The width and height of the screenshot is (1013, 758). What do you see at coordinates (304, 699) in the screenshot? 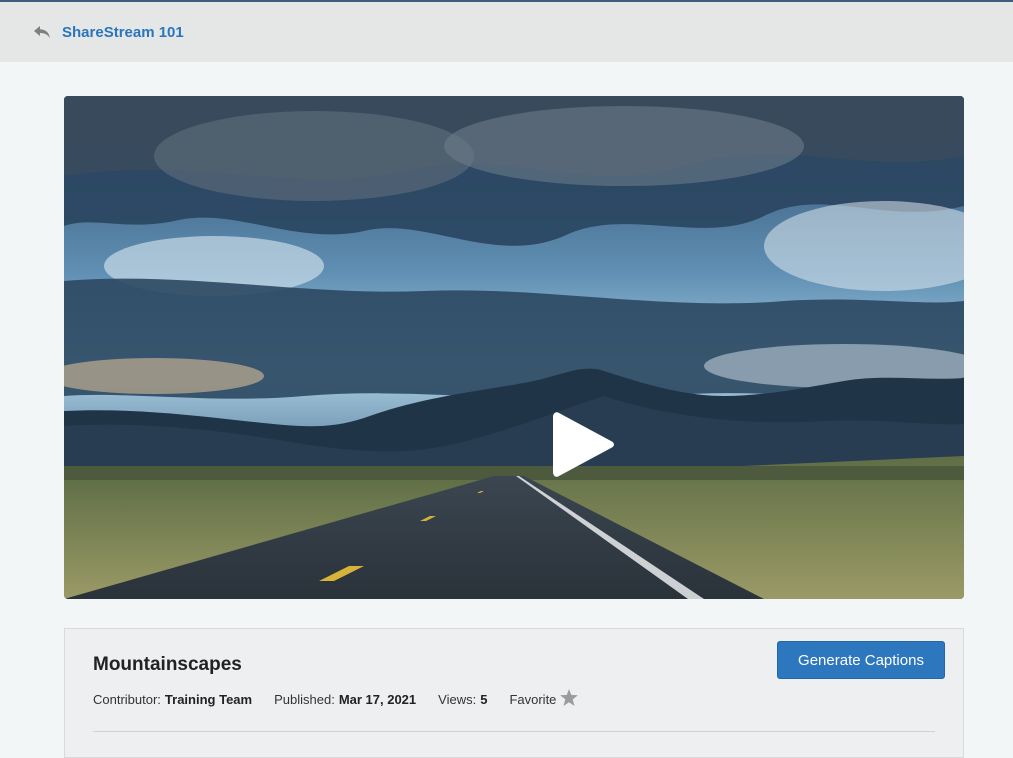
I see `published-label: Published:` at bounding box center [304, 699].